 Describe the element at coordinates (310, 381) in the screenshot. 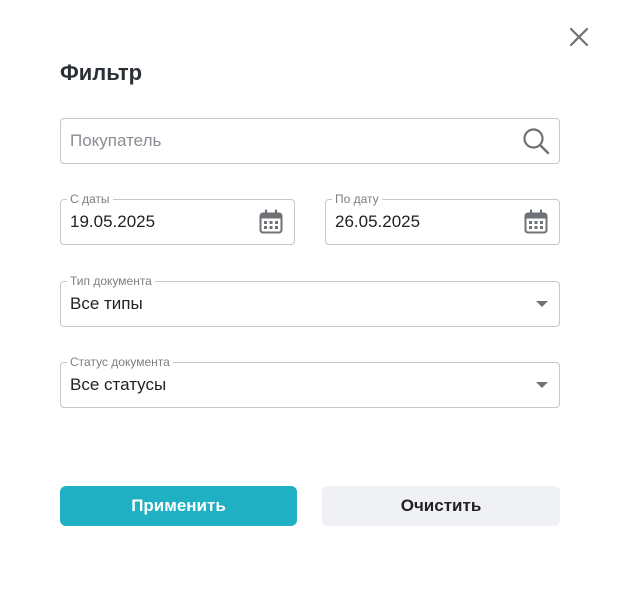

I see `document-status-select: Статус документа Все статусы` at that location.